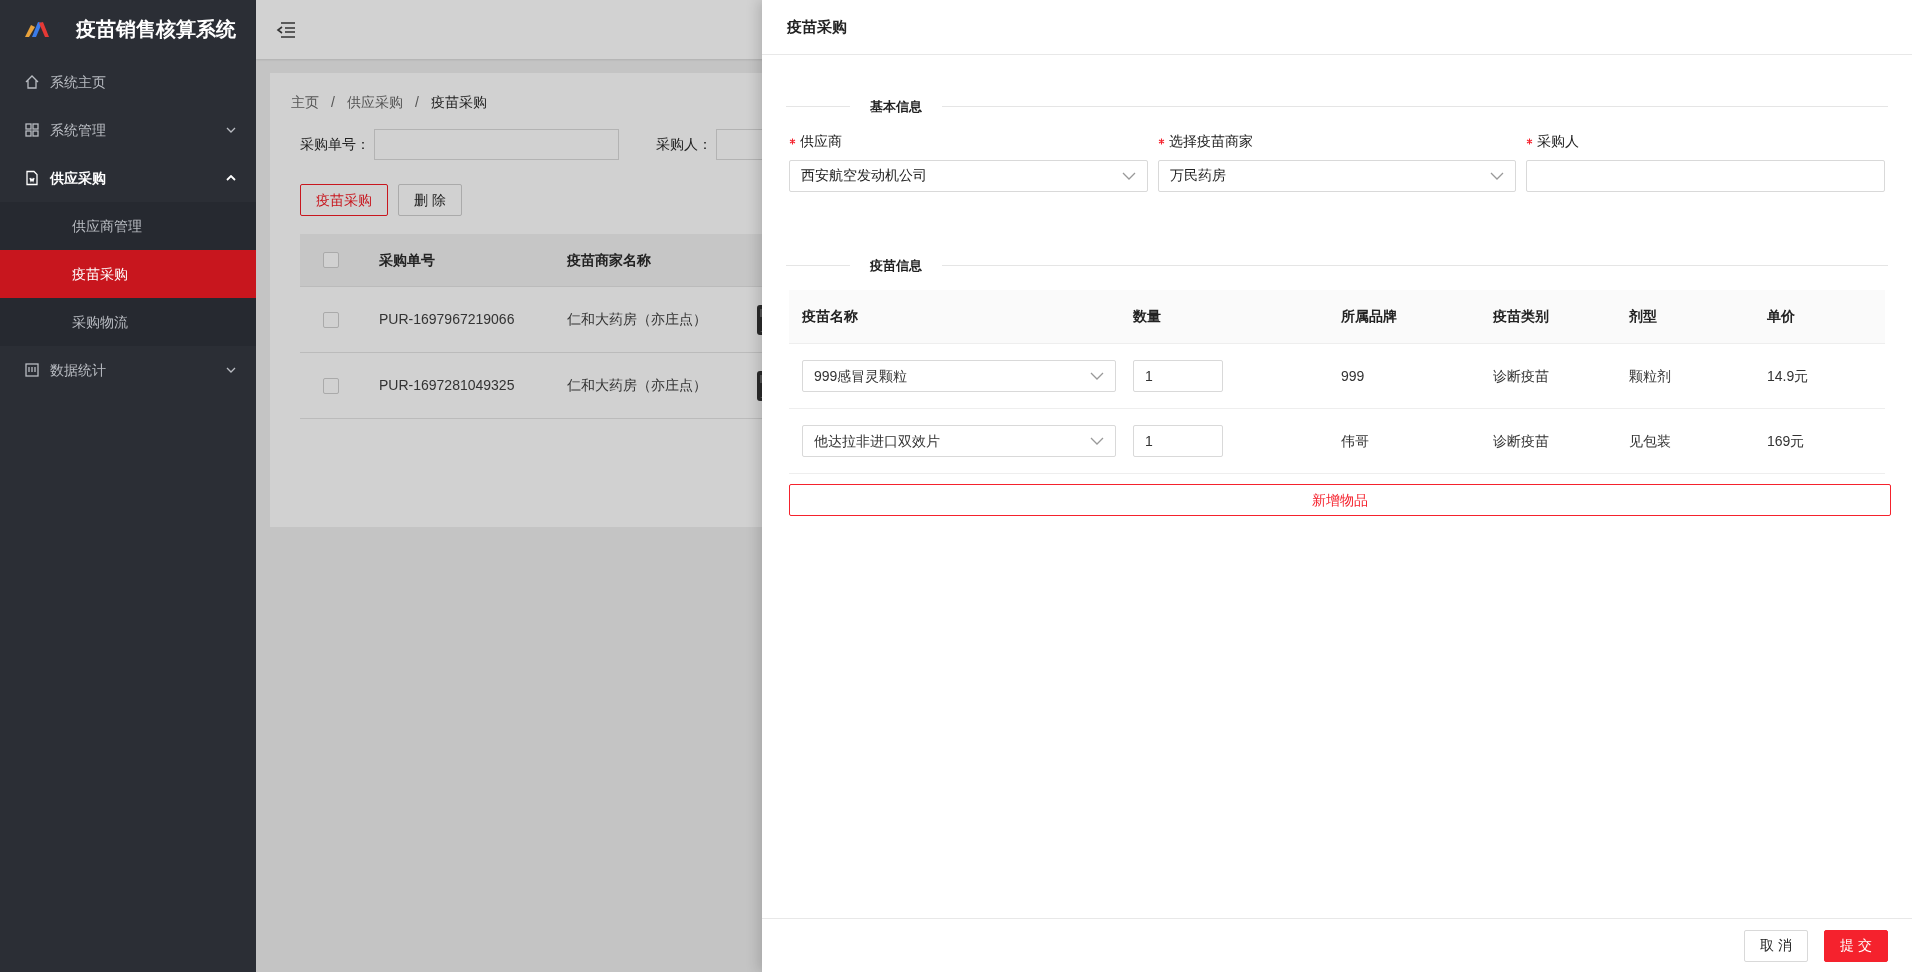  What do you see at coordinates (1643, 316) in the screenshot?
I see `column-header: 剂型` at bounding box center [1643, 316].